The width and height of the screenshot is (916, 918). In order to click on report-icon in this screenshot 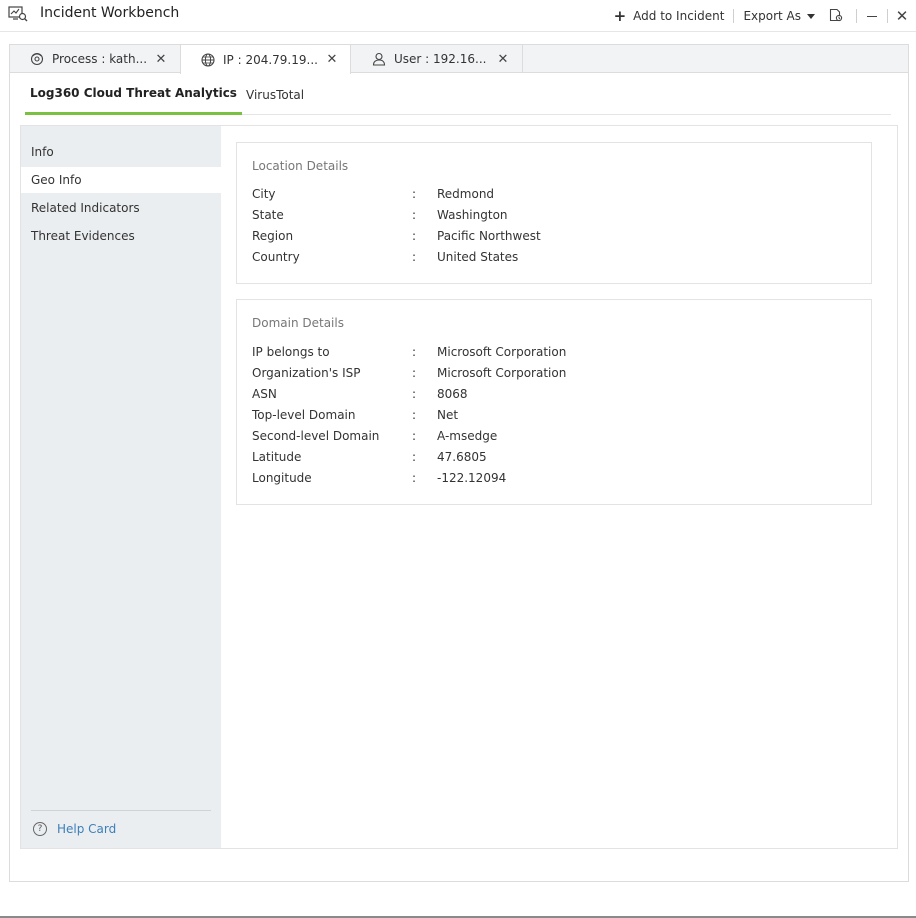, I will do `click(836, 16)`.